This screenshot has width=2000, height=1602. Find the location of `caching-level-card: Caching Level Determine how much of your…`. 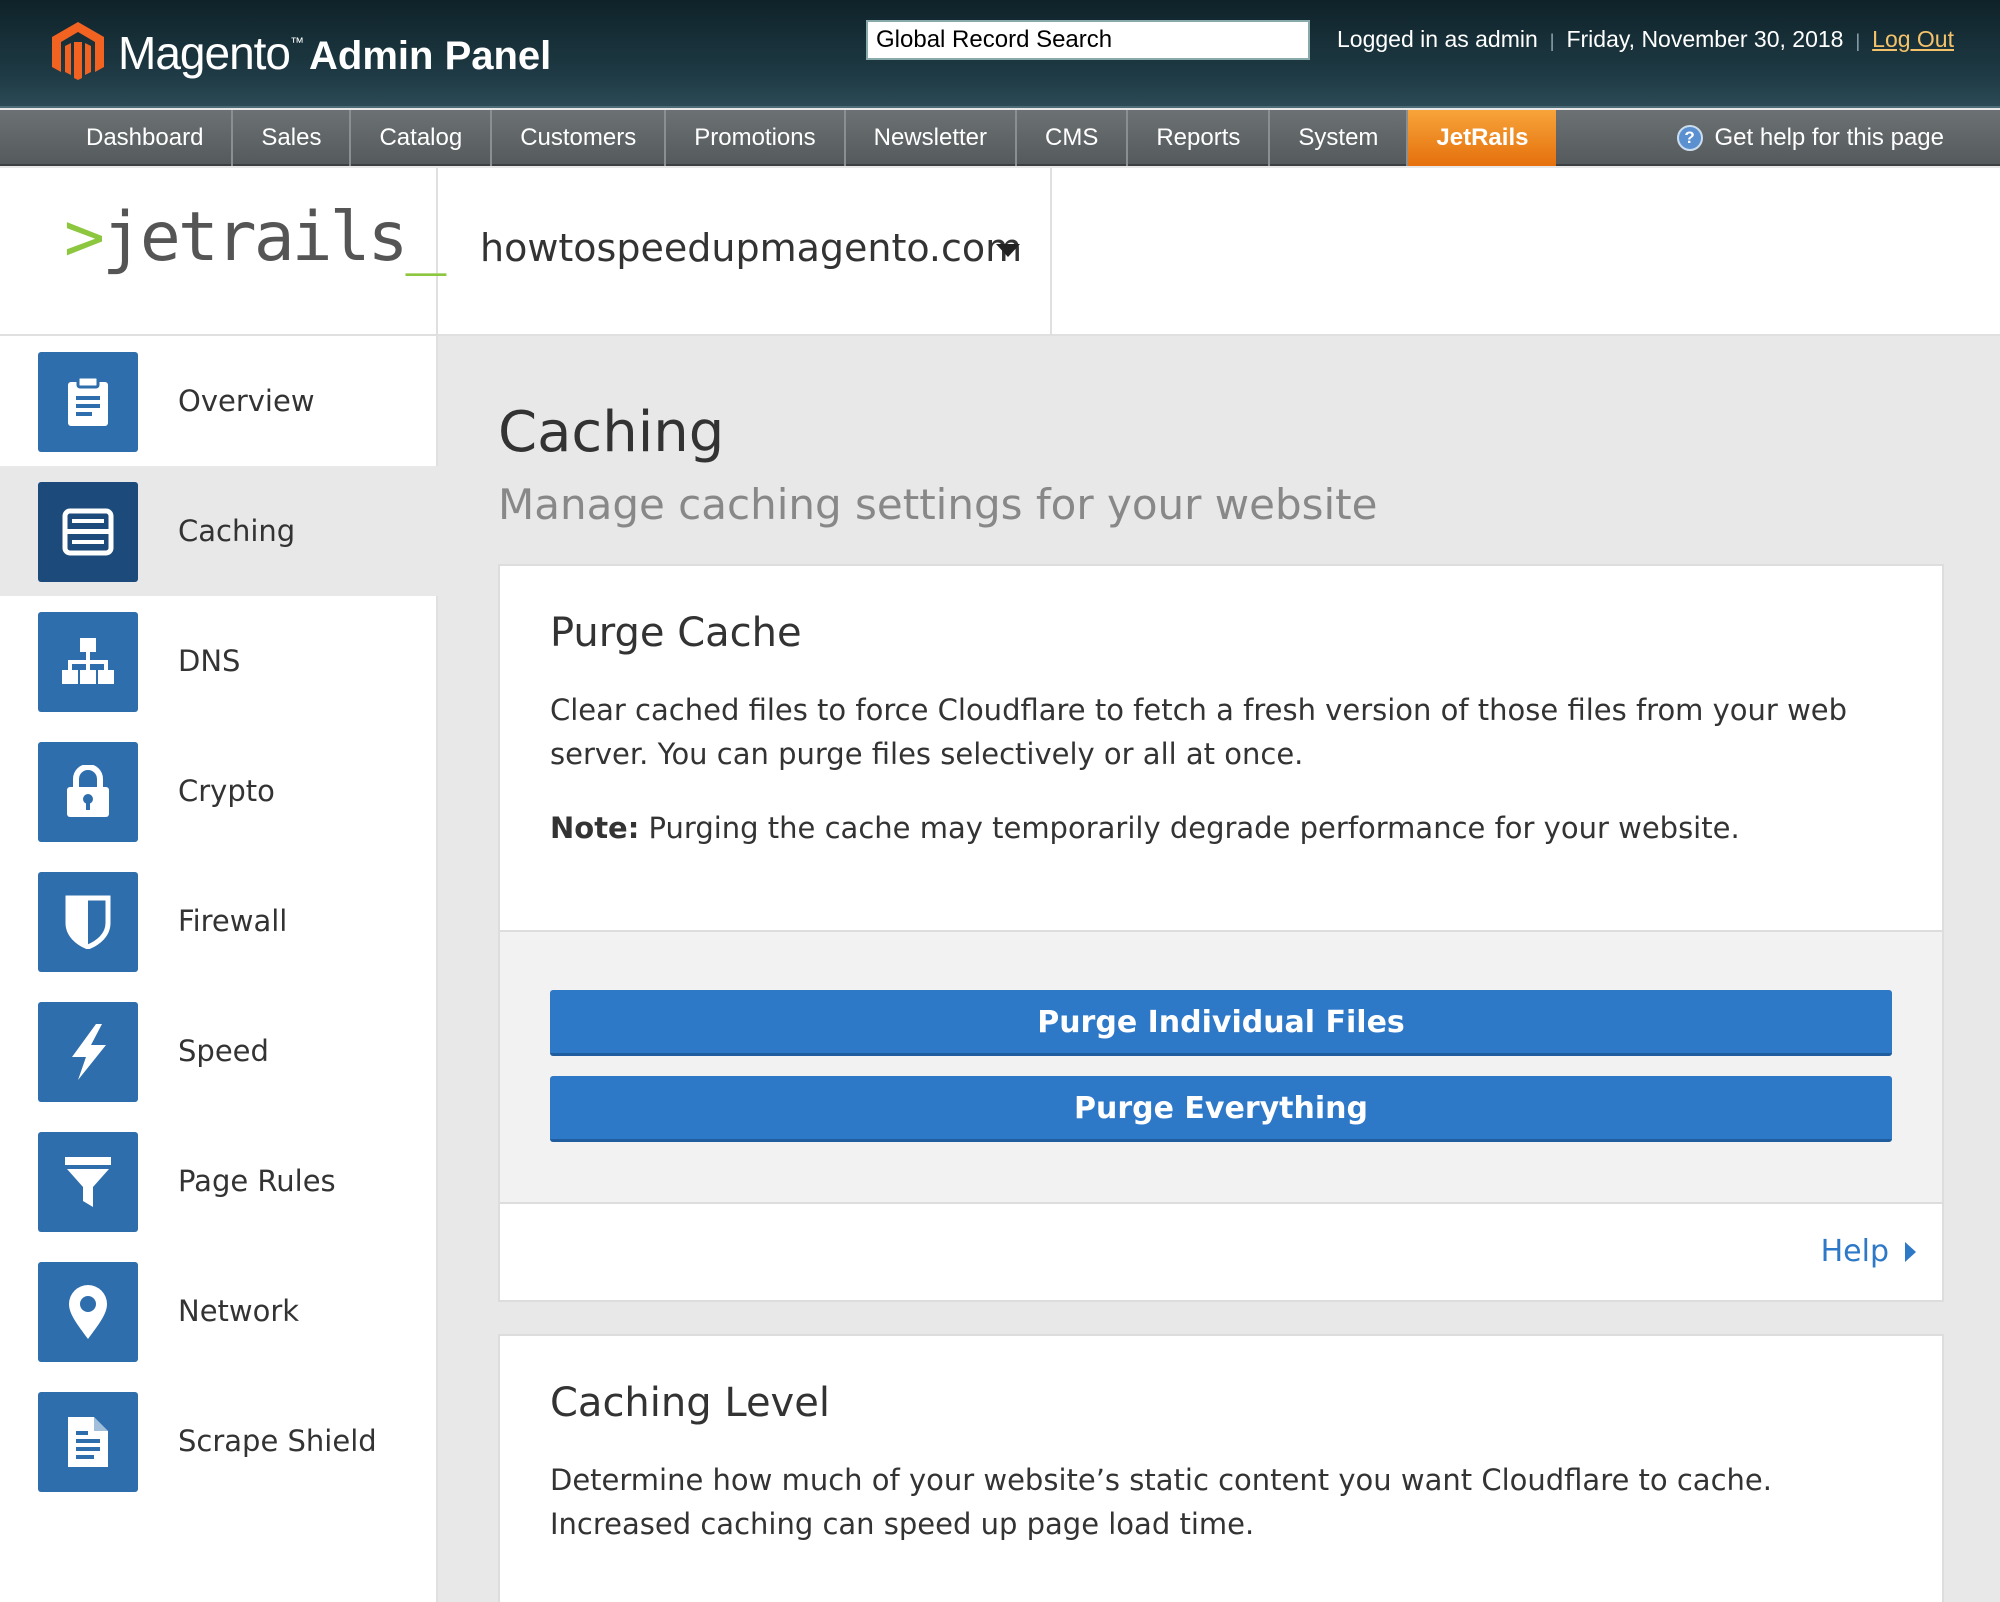

caching-level-card: Caching Level Determine how much of your… is located at coordinates (1221, 1468).